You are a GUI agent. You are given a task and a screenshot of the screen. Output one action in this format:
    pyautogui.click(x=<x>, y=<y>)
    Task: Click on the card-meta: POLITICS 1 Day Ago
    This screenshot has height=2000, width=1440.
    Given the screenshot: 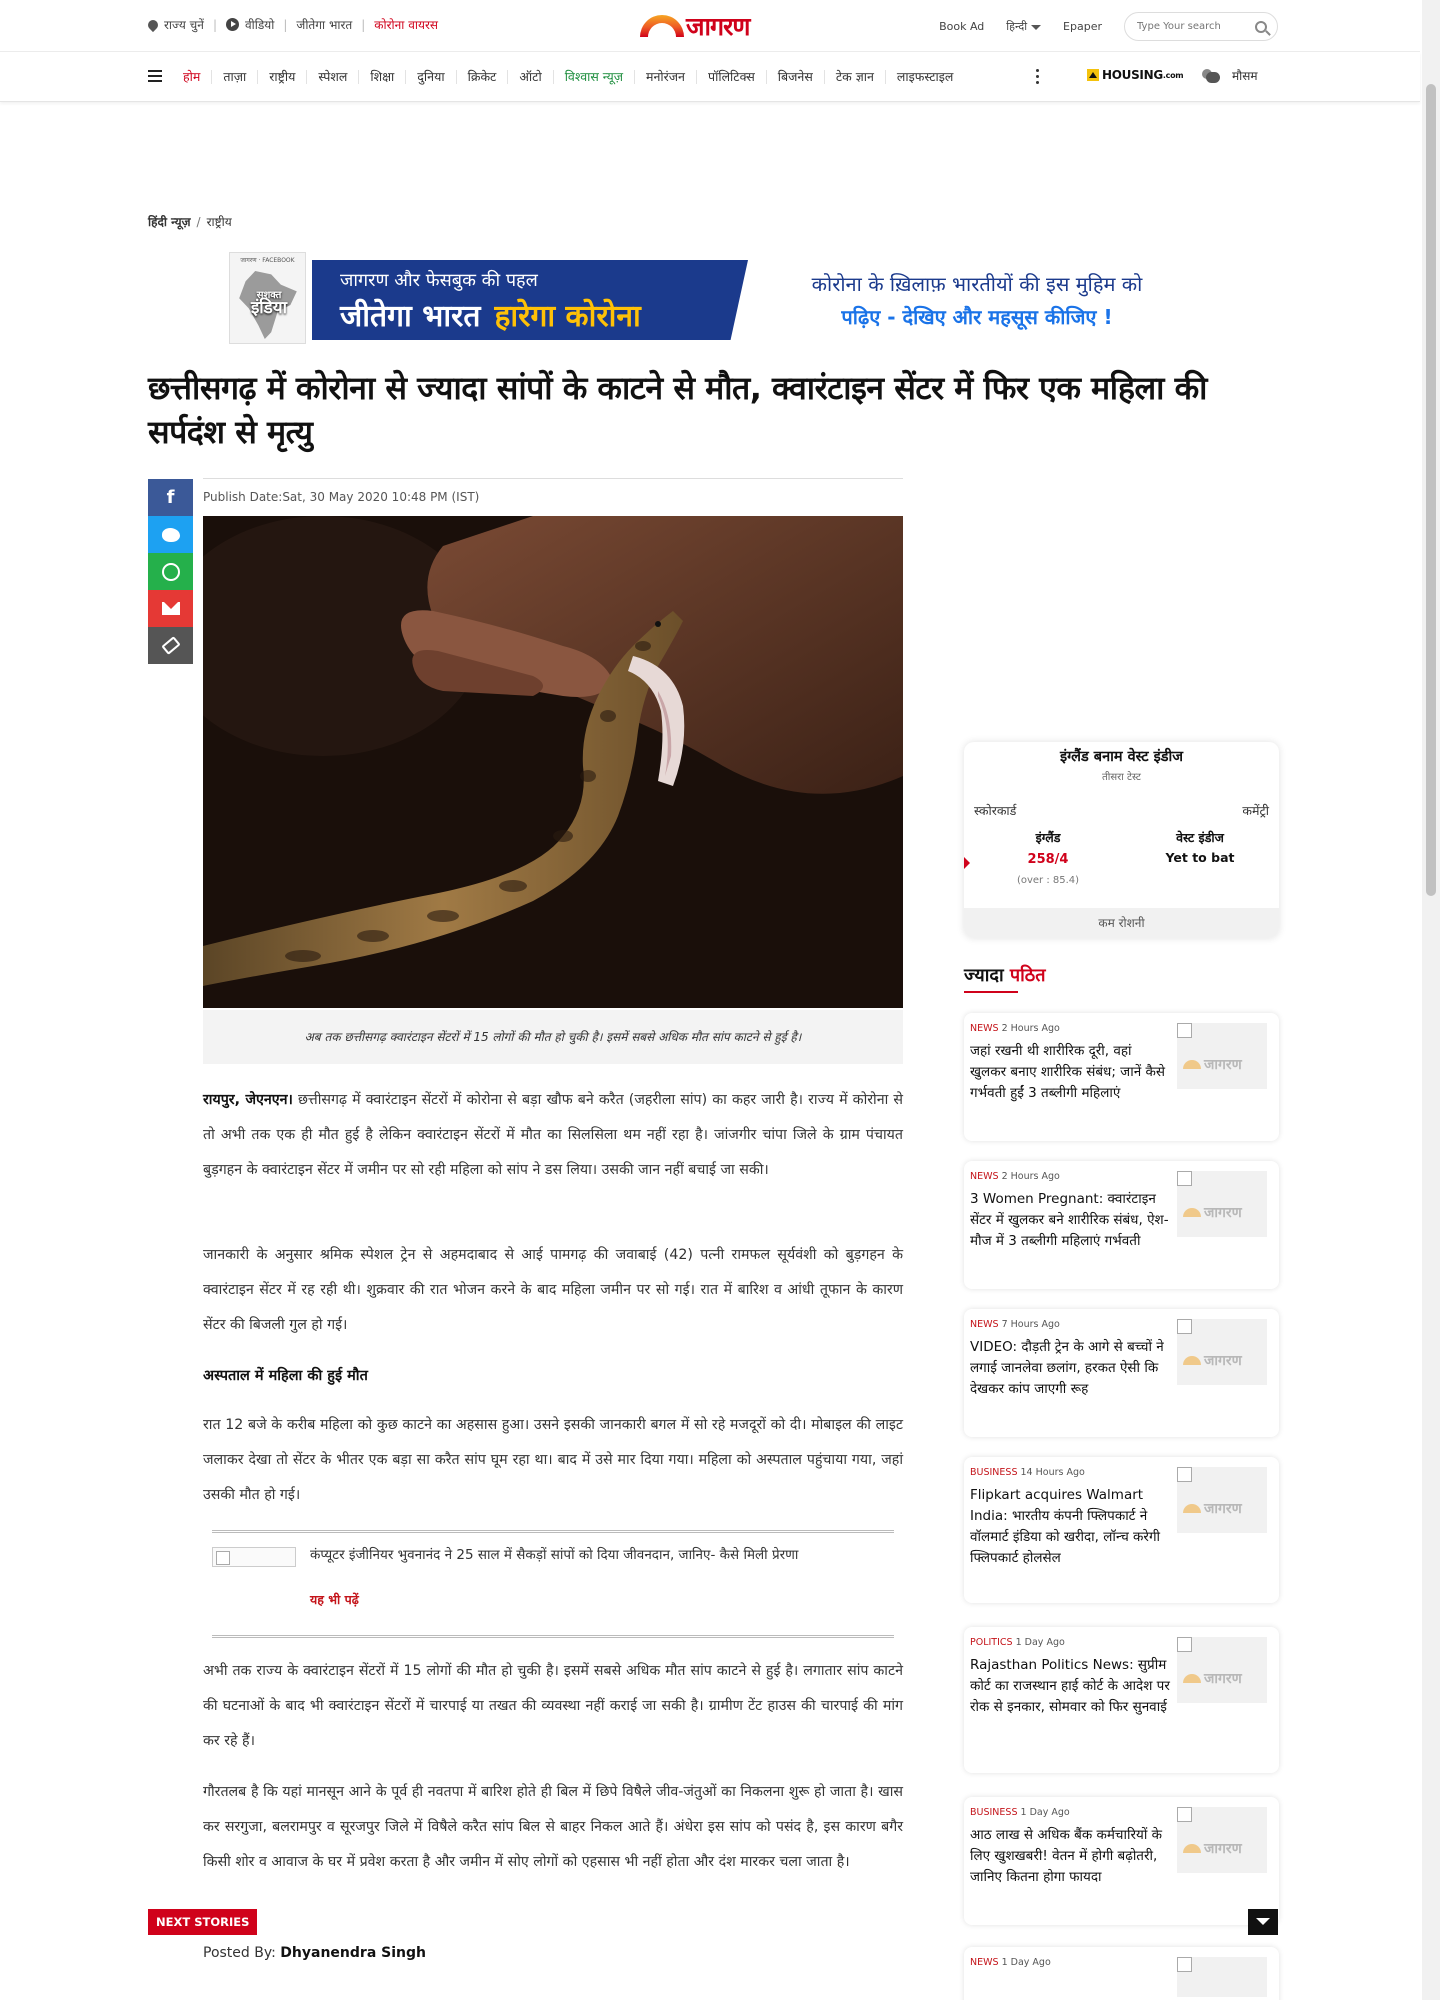 What is the action you would take?
    pyautogui.click(x=1017, y=1642)
    